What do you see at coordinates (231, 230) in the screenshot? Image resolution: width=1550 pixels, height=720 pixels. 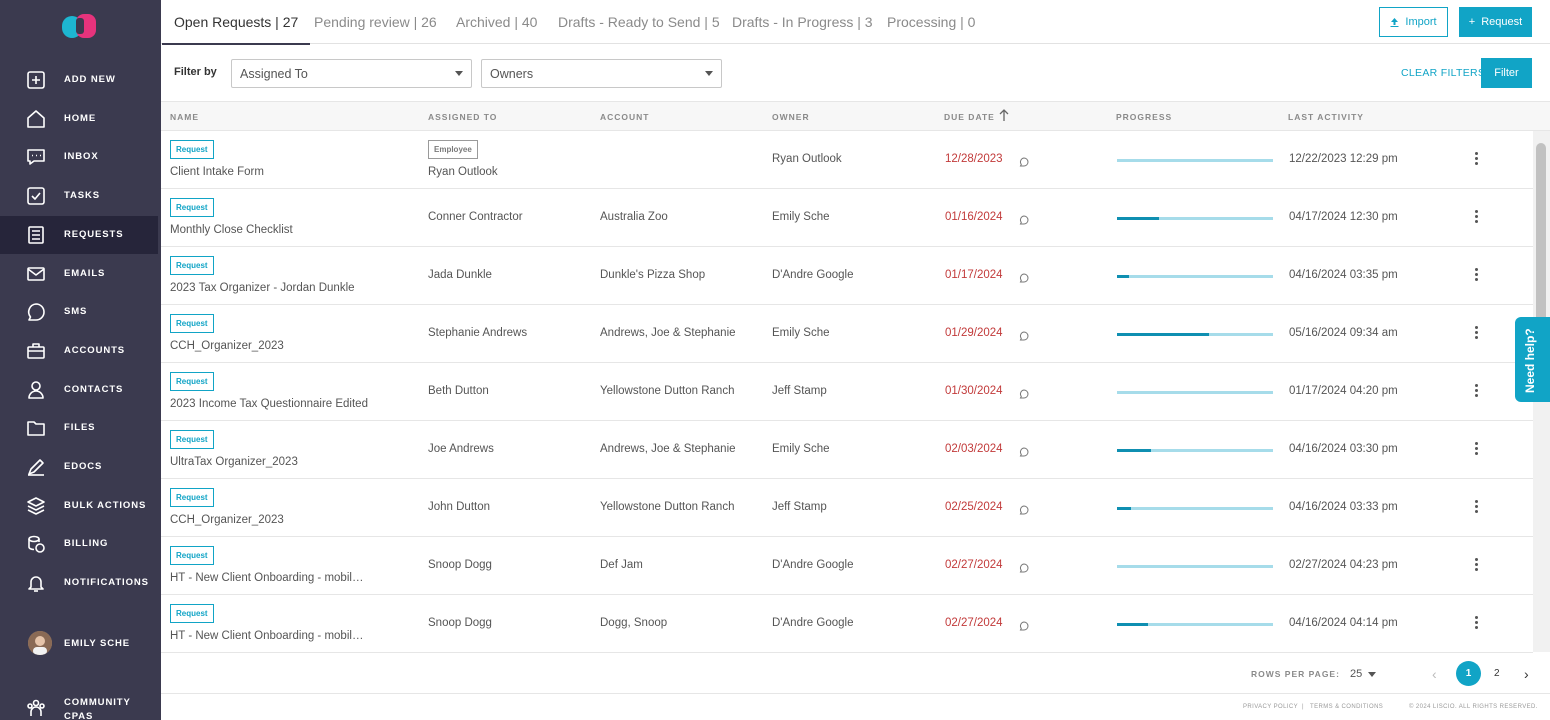 I see `request-name: Monthly Close Checklist` at bounding box center [231, 230].